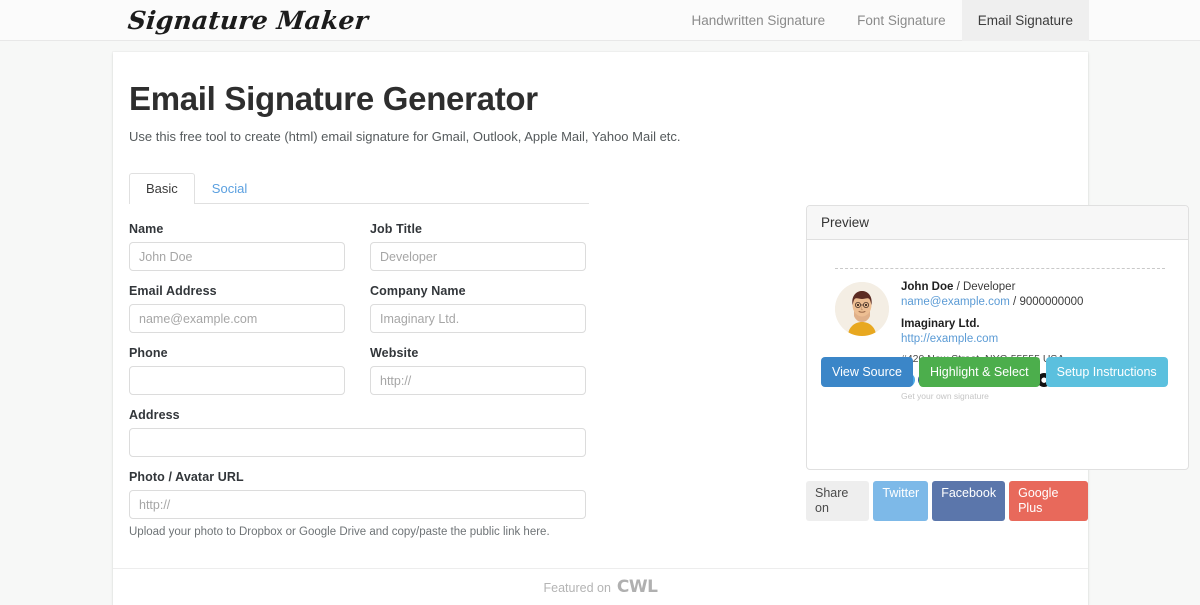 Image resolution: width=1200 pixels, height=605 pixels. I want to click on highlight-select-button: Highlight & Select, so click(979, 372).